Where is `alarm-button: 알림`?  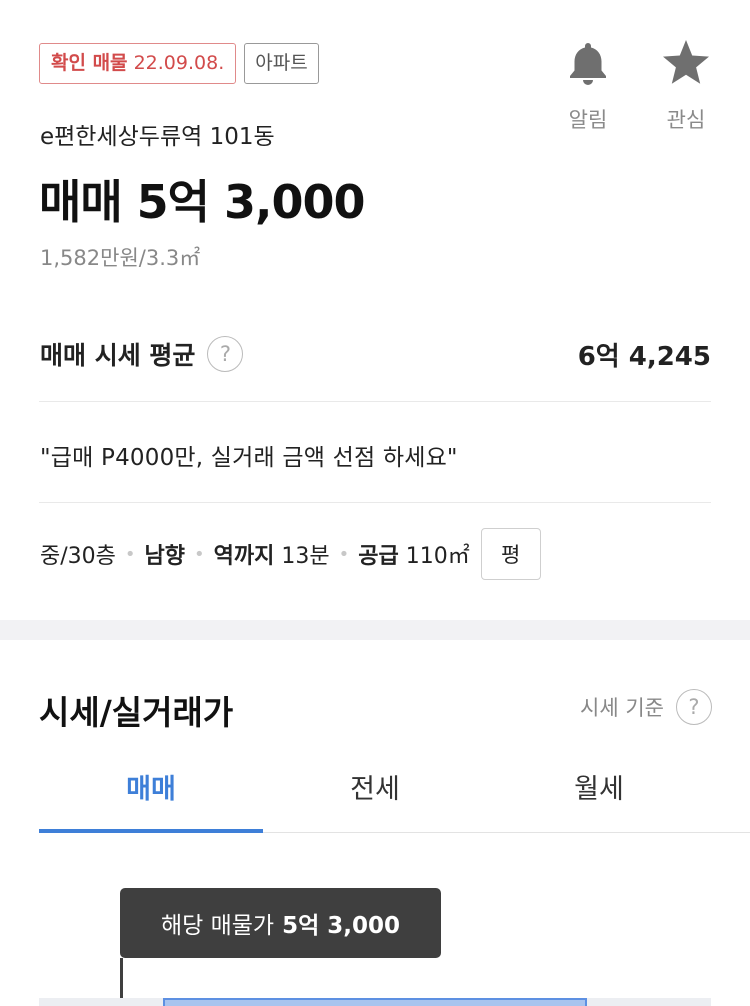
alarm-button: 알림 is located at coordinates (588, 86).